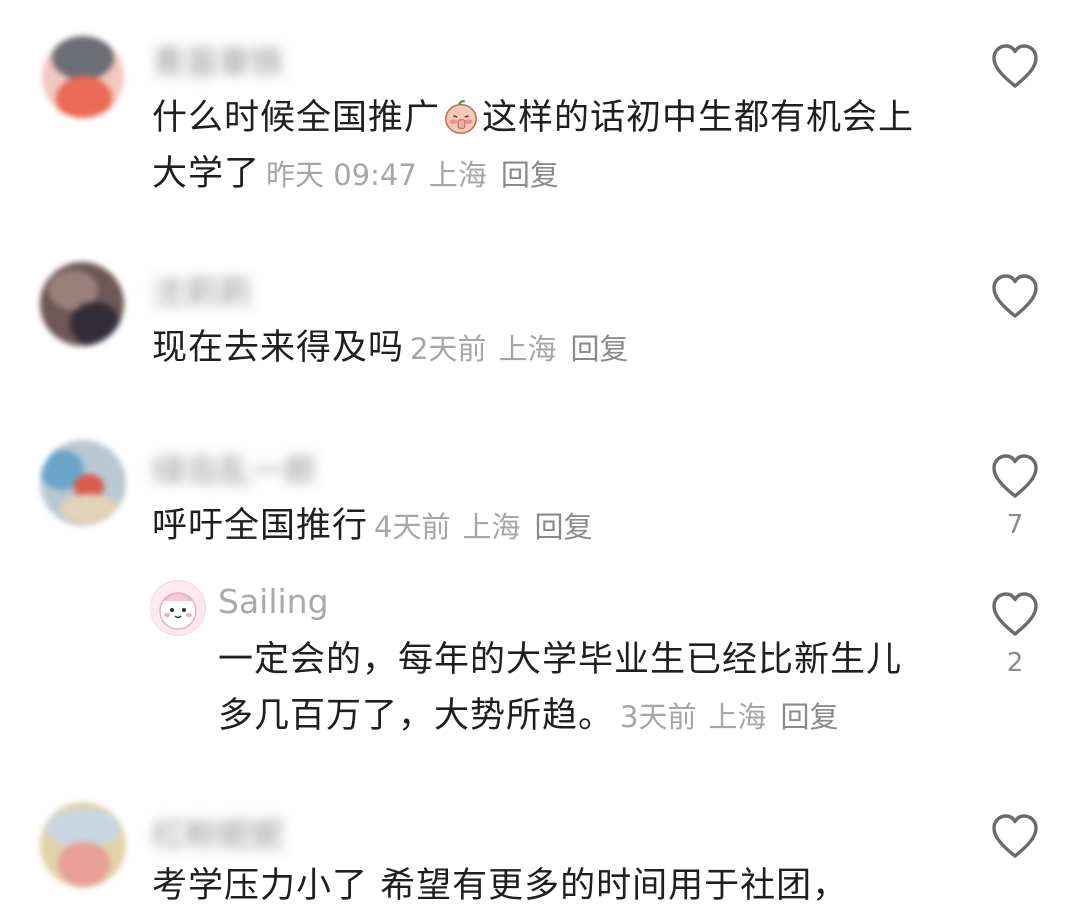 The image size is (1080, 914). I want to click on comment-text-part: 呼吁全国推行, so click(260, 526).